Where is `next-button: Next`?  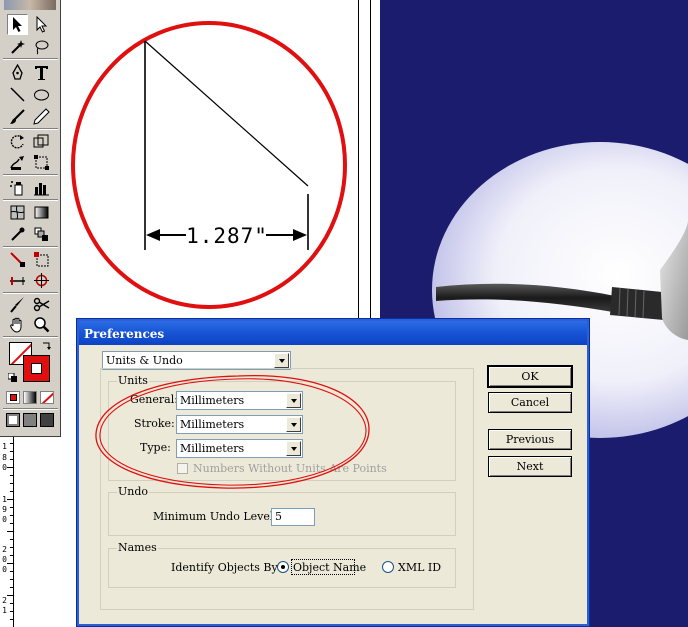
next-button: Next is located at coordinates (530, 466).